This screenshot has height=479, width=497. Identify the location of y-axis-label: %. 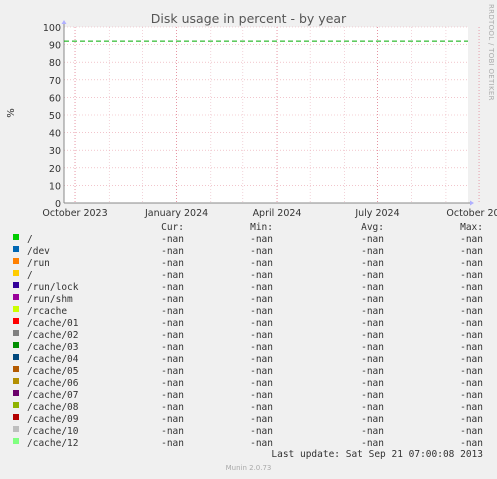
(11, 113).